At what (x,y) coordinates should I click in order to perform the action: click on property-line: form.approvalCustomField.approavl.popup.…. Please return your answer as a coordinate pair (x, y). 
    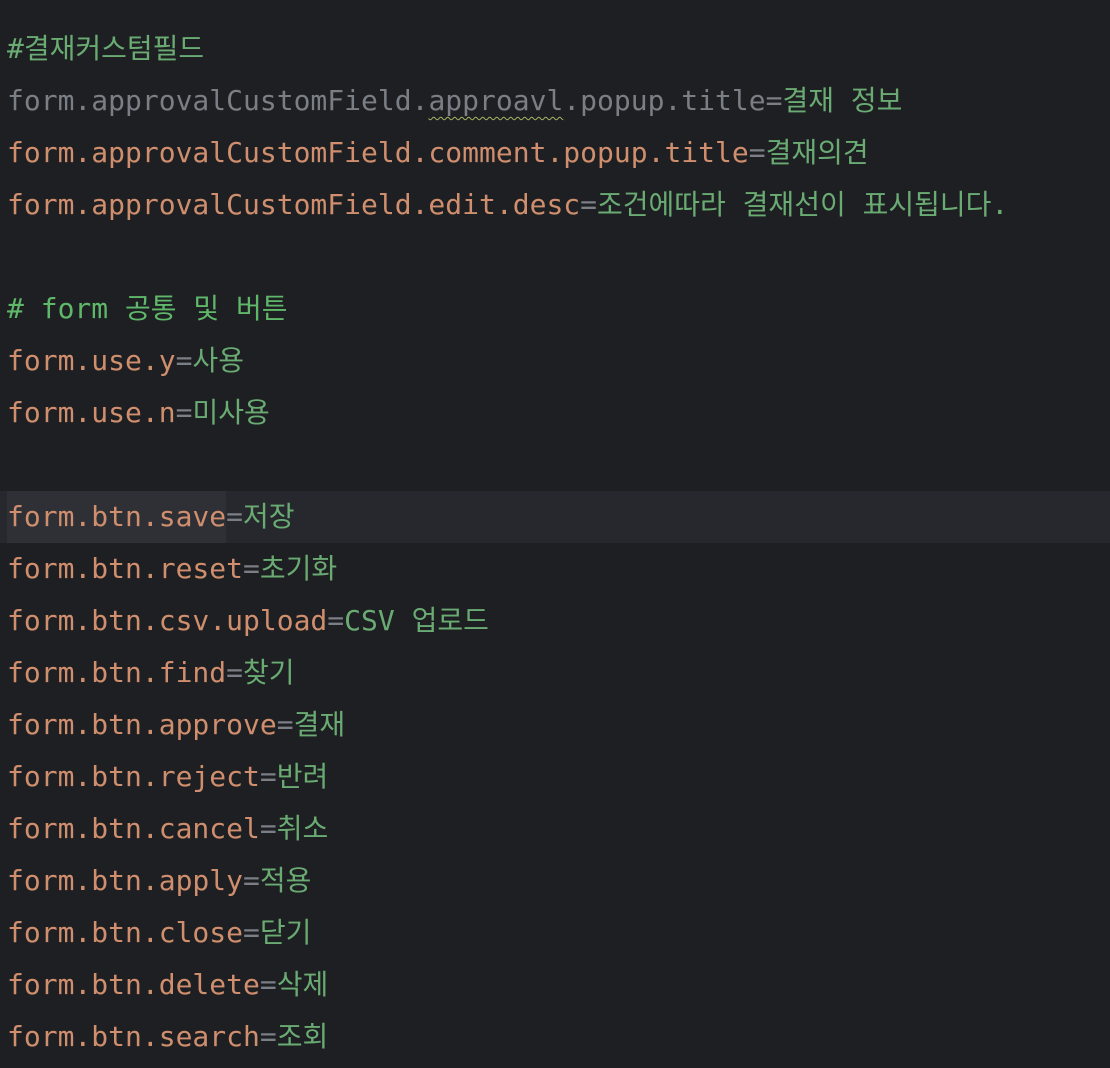
    Looking at the image, I should click on (555, 101).